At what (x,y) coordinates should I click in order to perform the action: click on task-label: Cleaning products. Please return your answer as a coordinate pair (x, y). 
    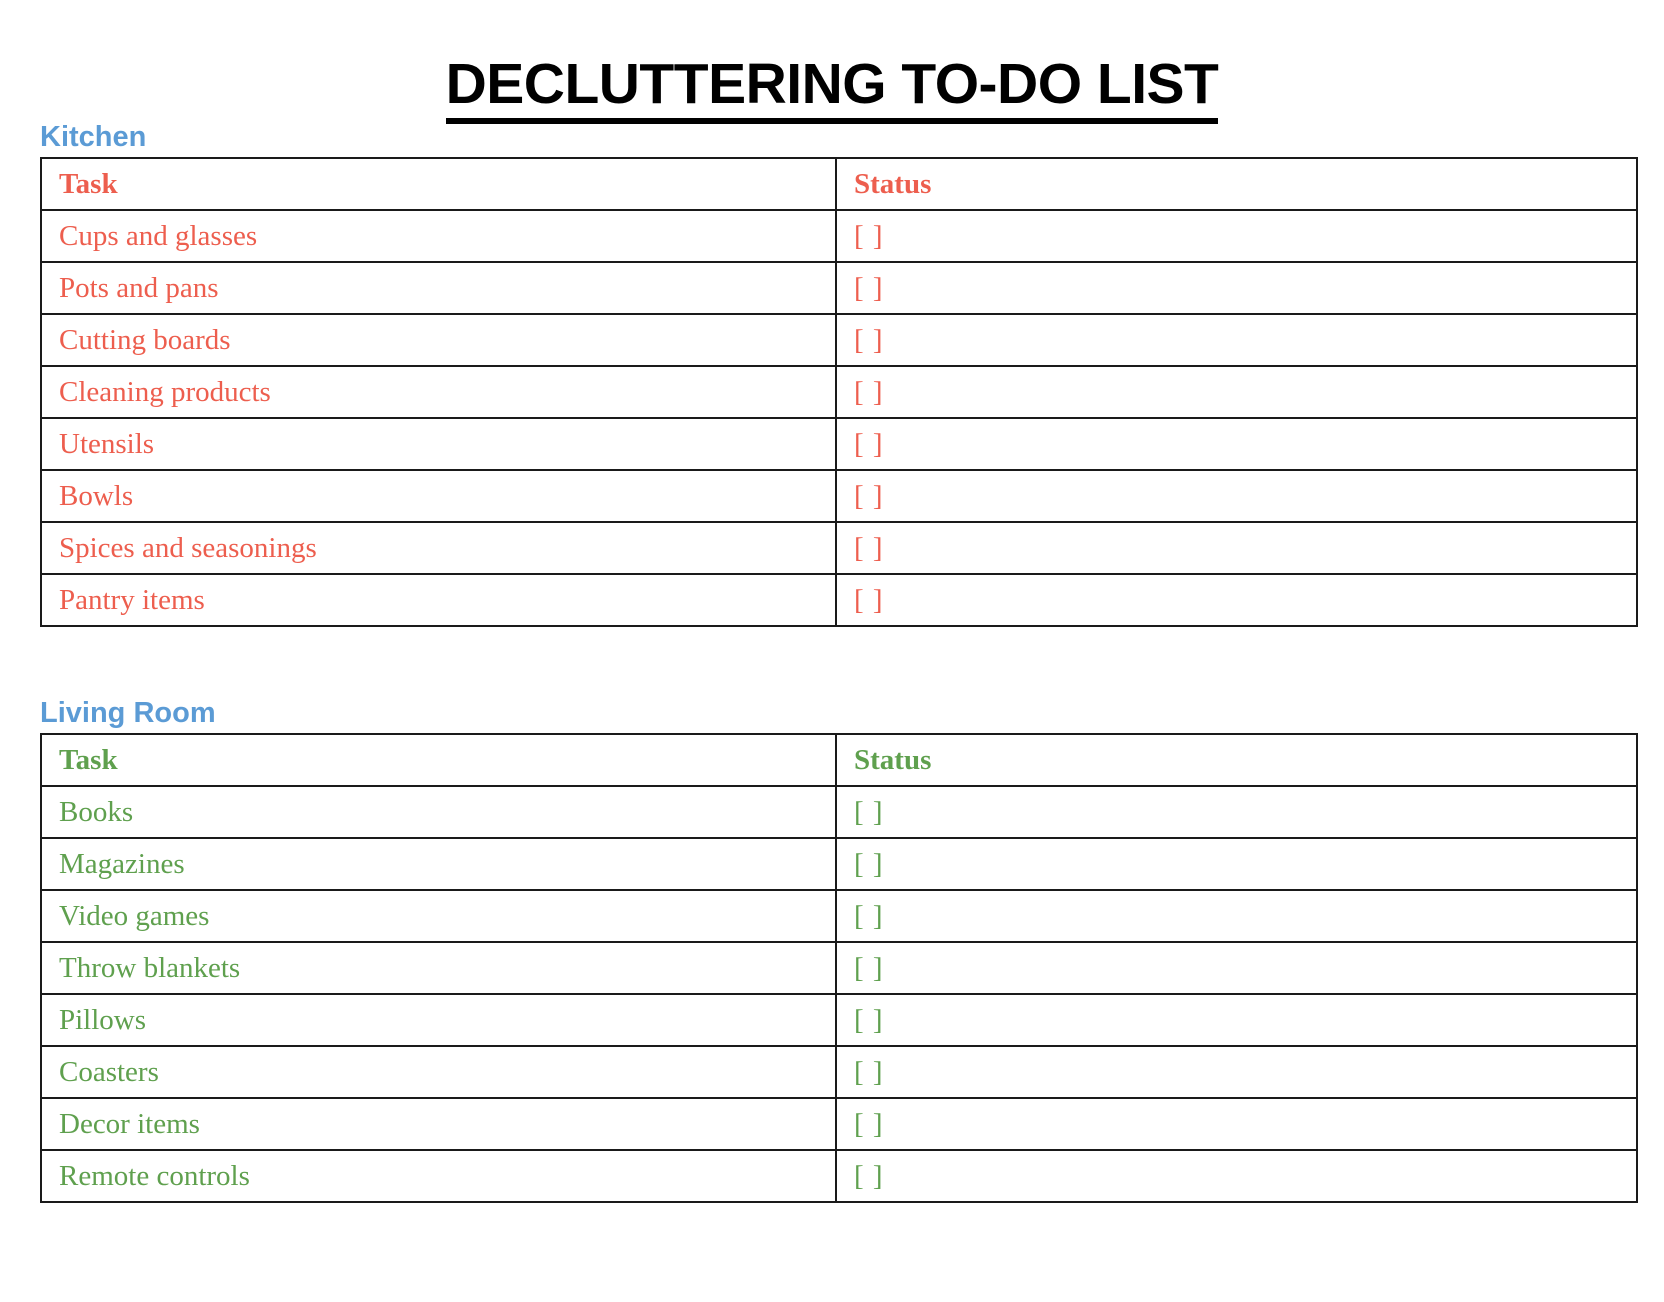
    Looking at the image, I should click on (438, 392).